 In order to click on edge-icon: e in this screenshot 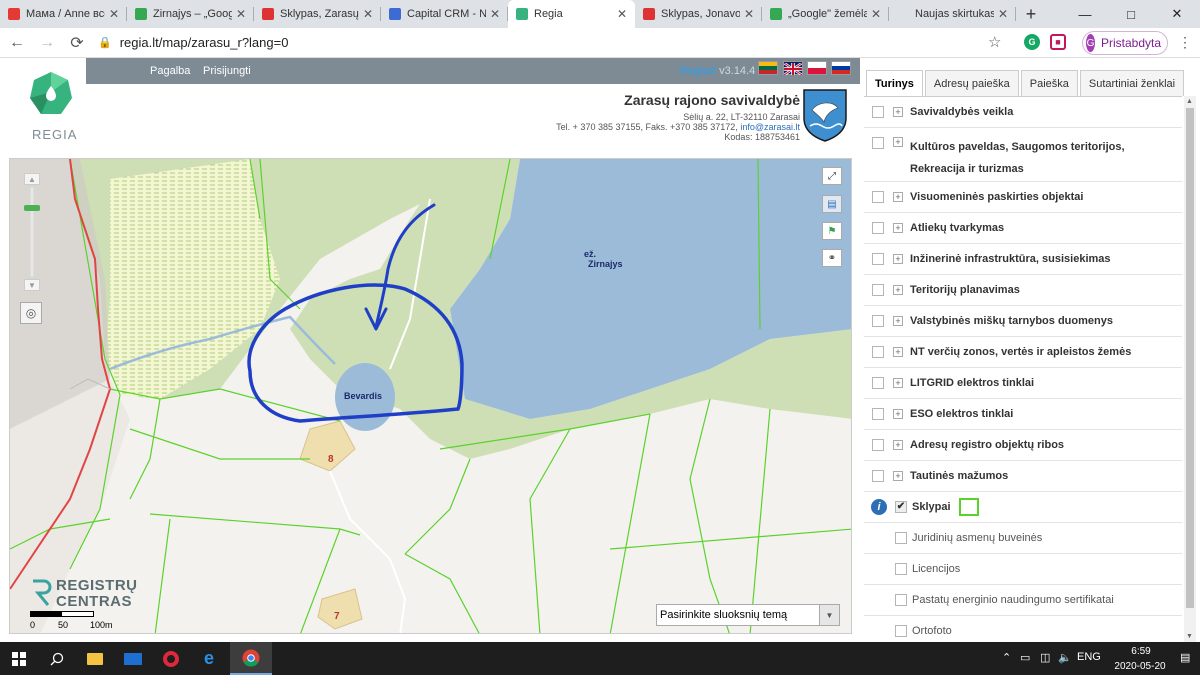, I will do `click(209, 658)`.